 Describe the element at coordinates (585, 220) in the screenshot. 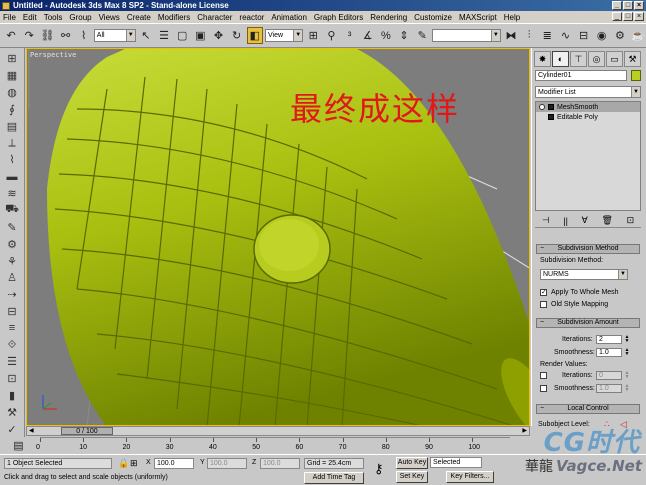

I see `make-unique-icon: ∀` at that location.